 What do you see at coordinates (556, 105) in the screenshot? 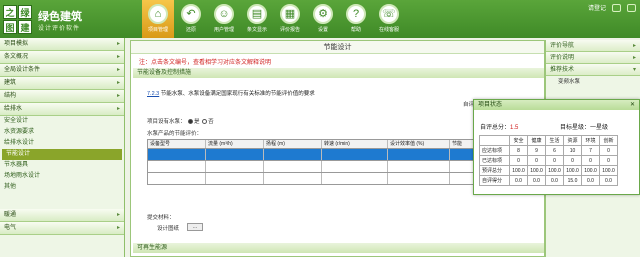
I see `status-title: 项目状态 ✕` at bounding box center [556, 105].